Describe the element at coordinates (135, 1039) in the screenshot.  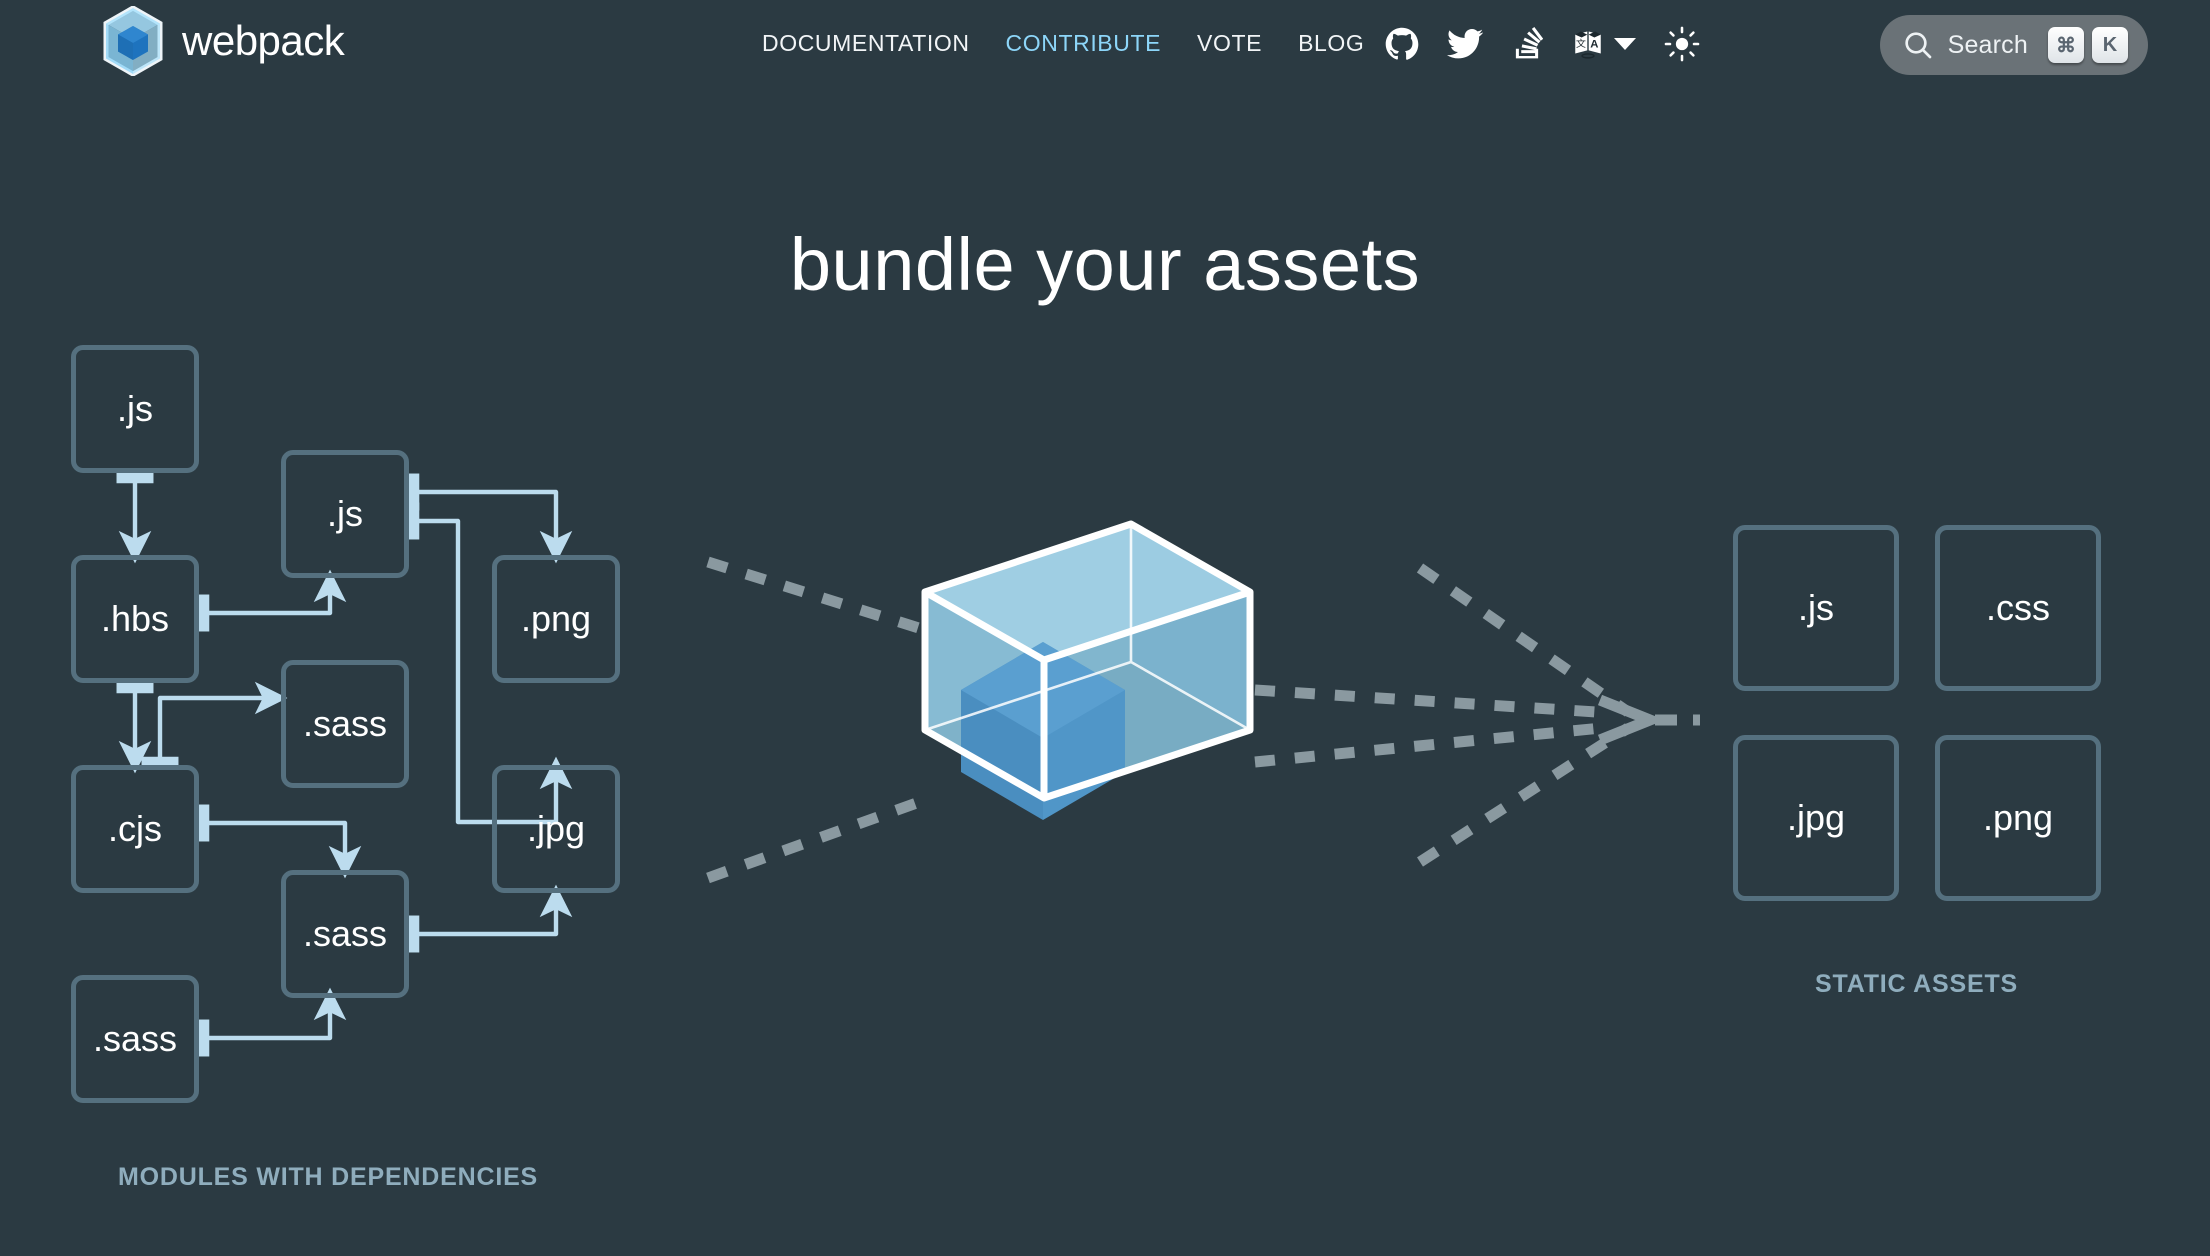
I see `module-box-sass-3: .sass` at that location.